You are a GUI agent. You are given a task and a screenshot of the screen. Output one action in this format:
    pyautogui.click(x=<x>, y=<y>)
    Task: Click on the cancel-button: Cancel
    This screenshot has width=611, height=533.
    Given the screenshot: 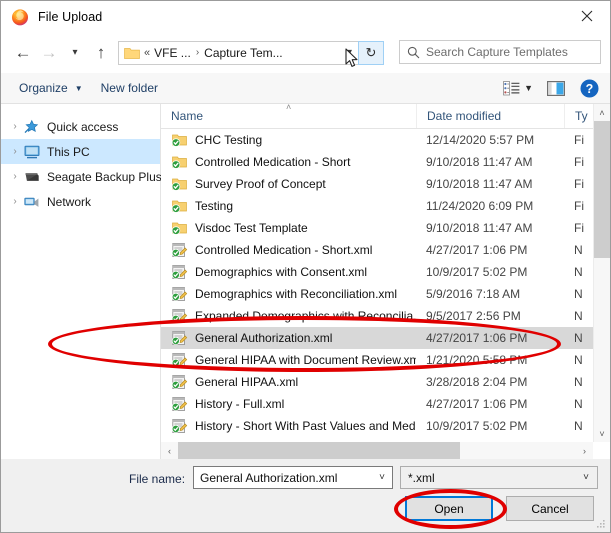 What is the action you would take?
    pyautogui.click(x=550, y=508)
    